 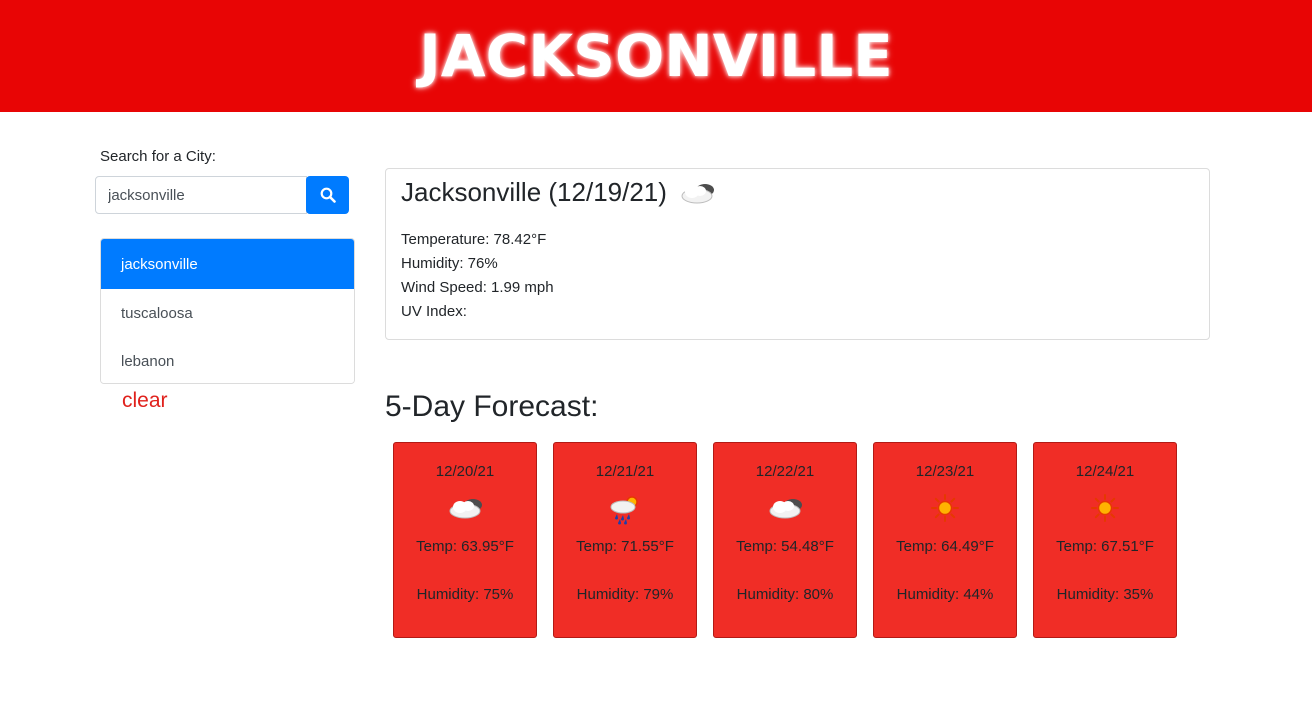 I want to click on search-input, so click(x=201, y=195).